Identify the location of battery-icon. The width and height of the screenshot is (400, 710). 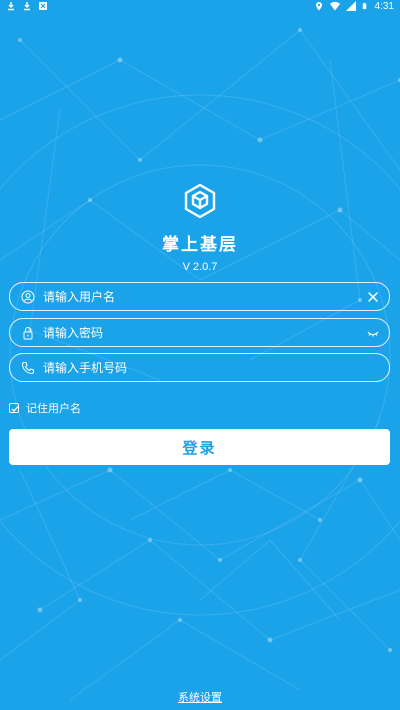
(364, 6).